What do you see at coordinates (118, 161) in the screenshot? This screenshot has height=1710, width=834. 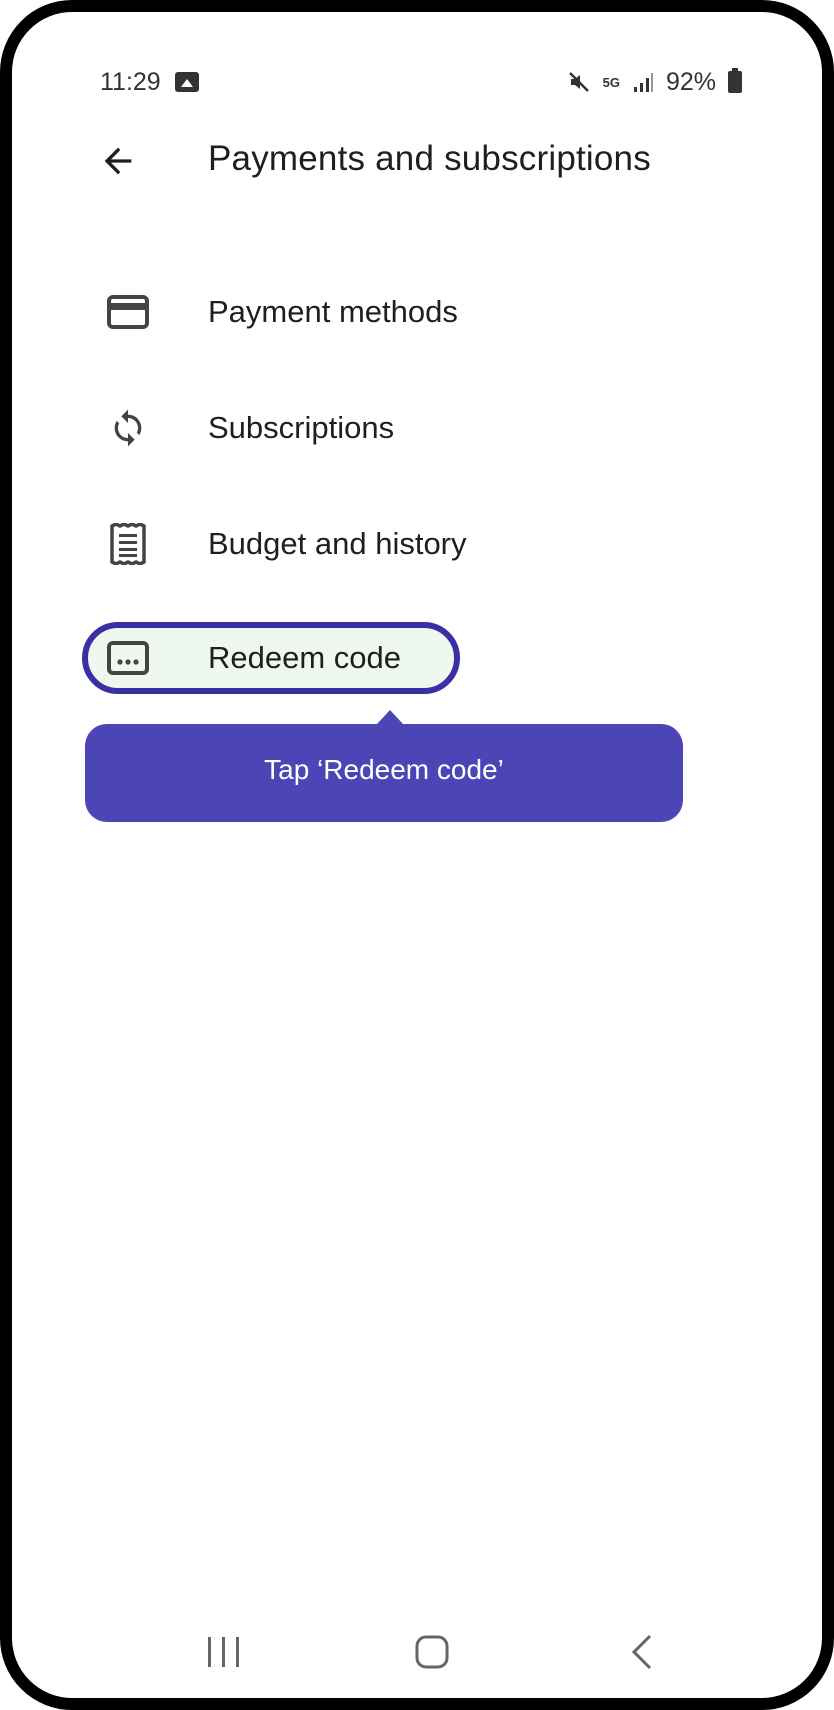 I see `arrow-back-icon` at bounding box center [118, 161].